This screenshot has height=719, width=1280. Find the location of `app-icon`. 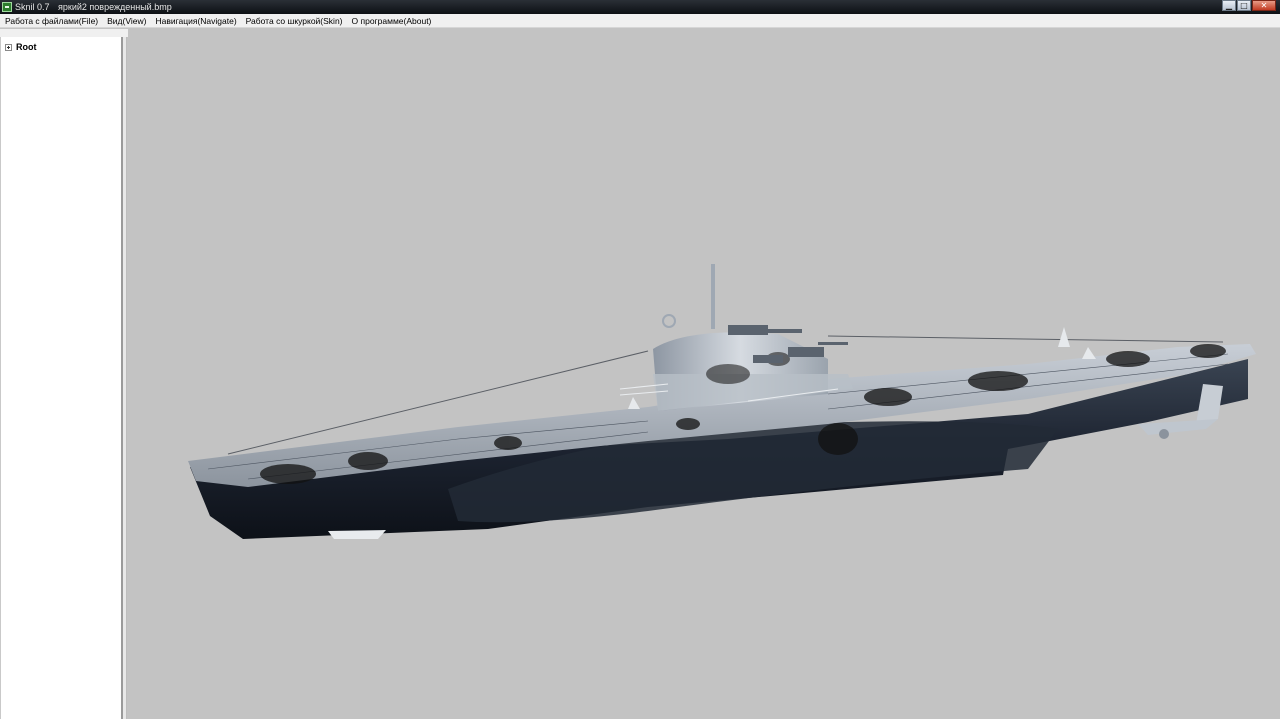

app-icon is located at coordinates (7, 7).